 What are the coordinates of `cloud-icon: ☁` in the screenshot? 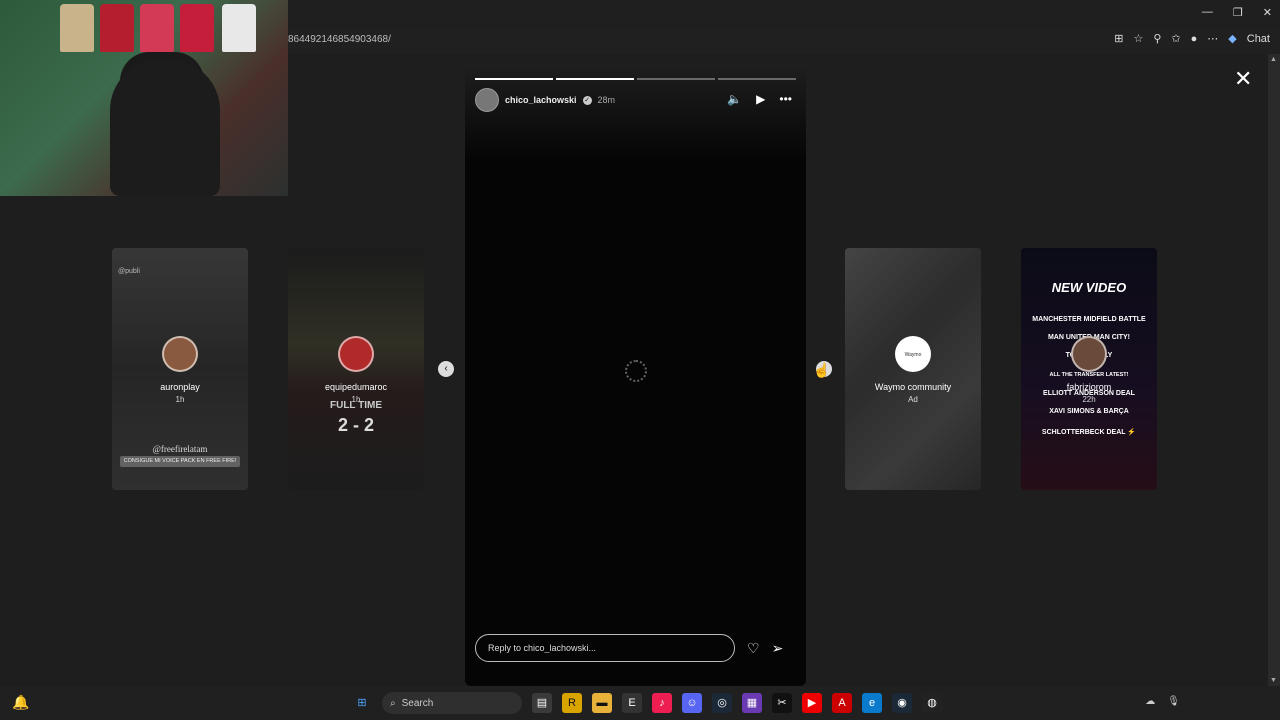 It's located at (1150, 701).